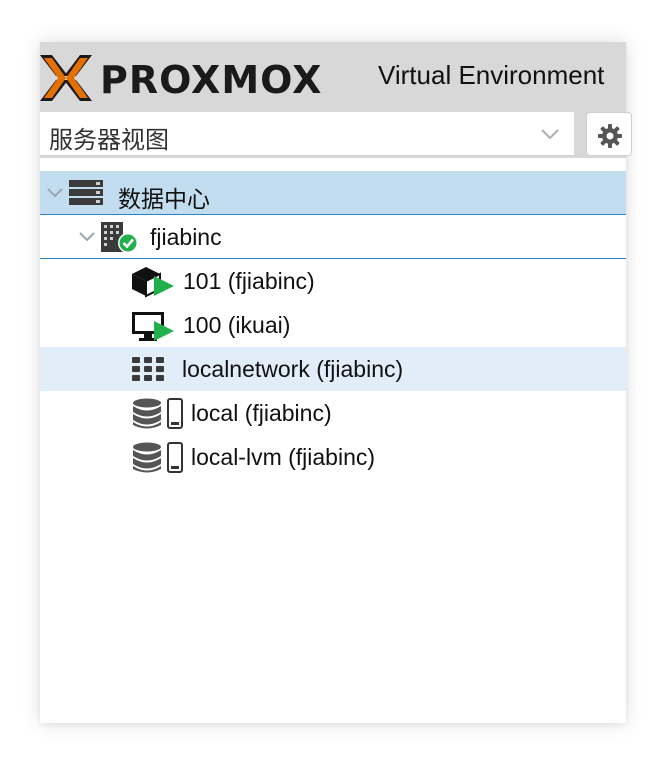  I want to click on view-selector: 服务器视图, so click(307, 134).